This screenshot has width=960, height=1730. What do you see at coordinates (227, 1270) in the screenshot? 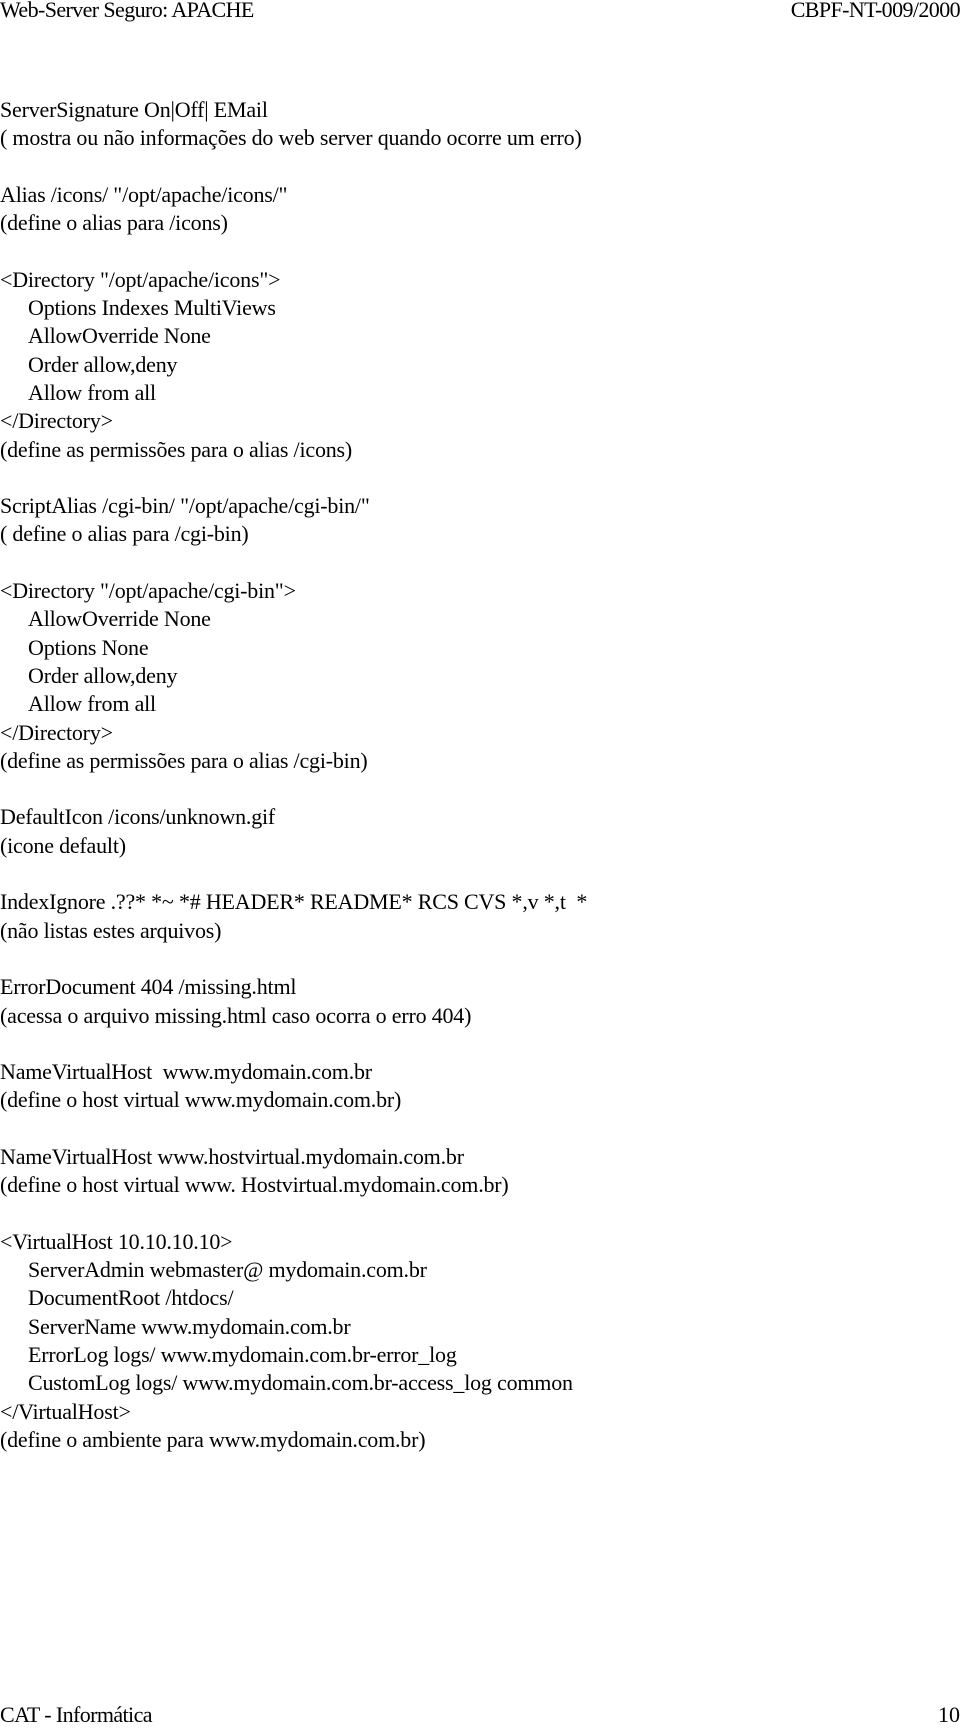
I see `config-directive-line: ServerAdmin webmaster@ mydomain.com.br` at bounding box center [227, 1270].